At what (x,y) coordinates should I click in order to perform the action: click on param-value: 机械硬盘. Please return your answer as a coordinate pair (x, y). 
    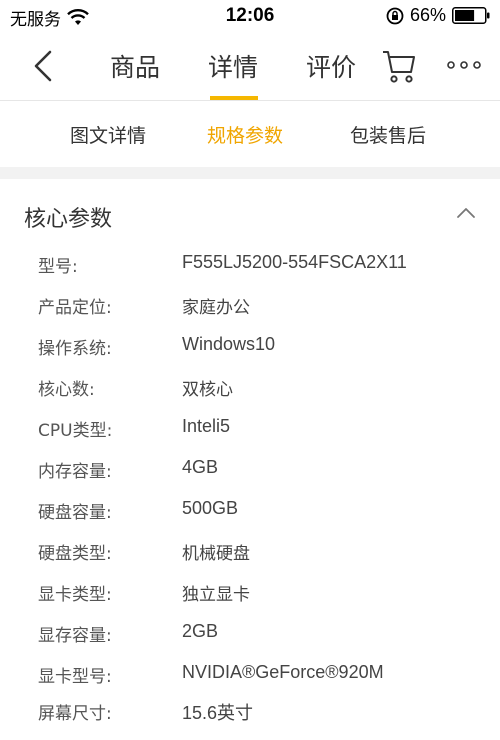
    Looking at the image, I should click on (216, 554).